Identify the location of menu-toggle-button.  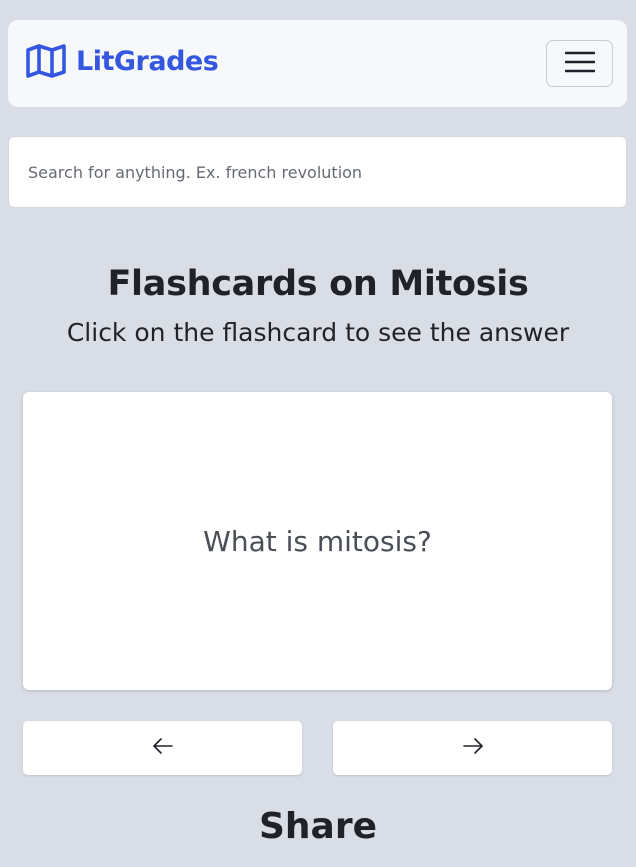
(579, 63).